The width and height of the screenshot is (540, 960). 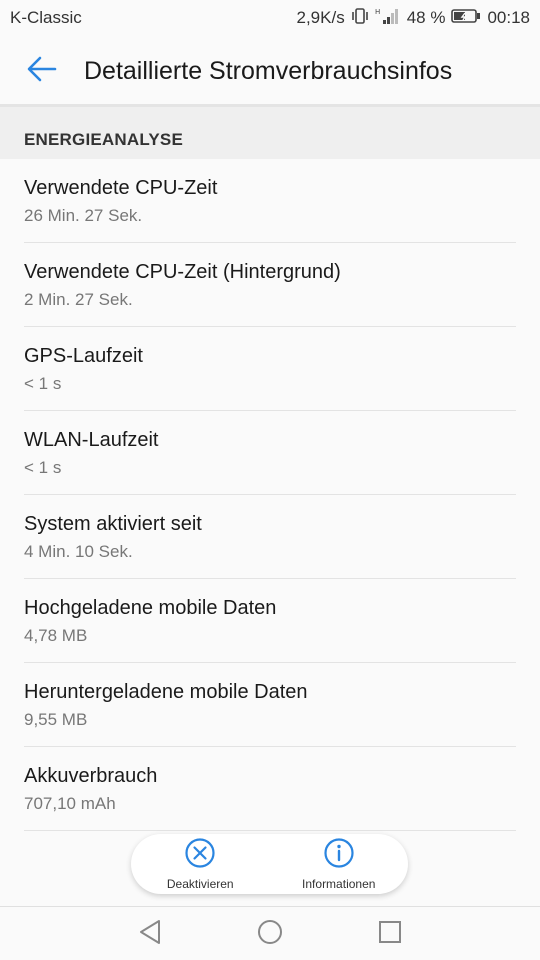 What do you see at coordinates (270, 705) in the screenshot?
I see `list-item-downloaded-data: Heruntergeladene mobile Daten 9,55 MB` at bounding box center [270, 705].